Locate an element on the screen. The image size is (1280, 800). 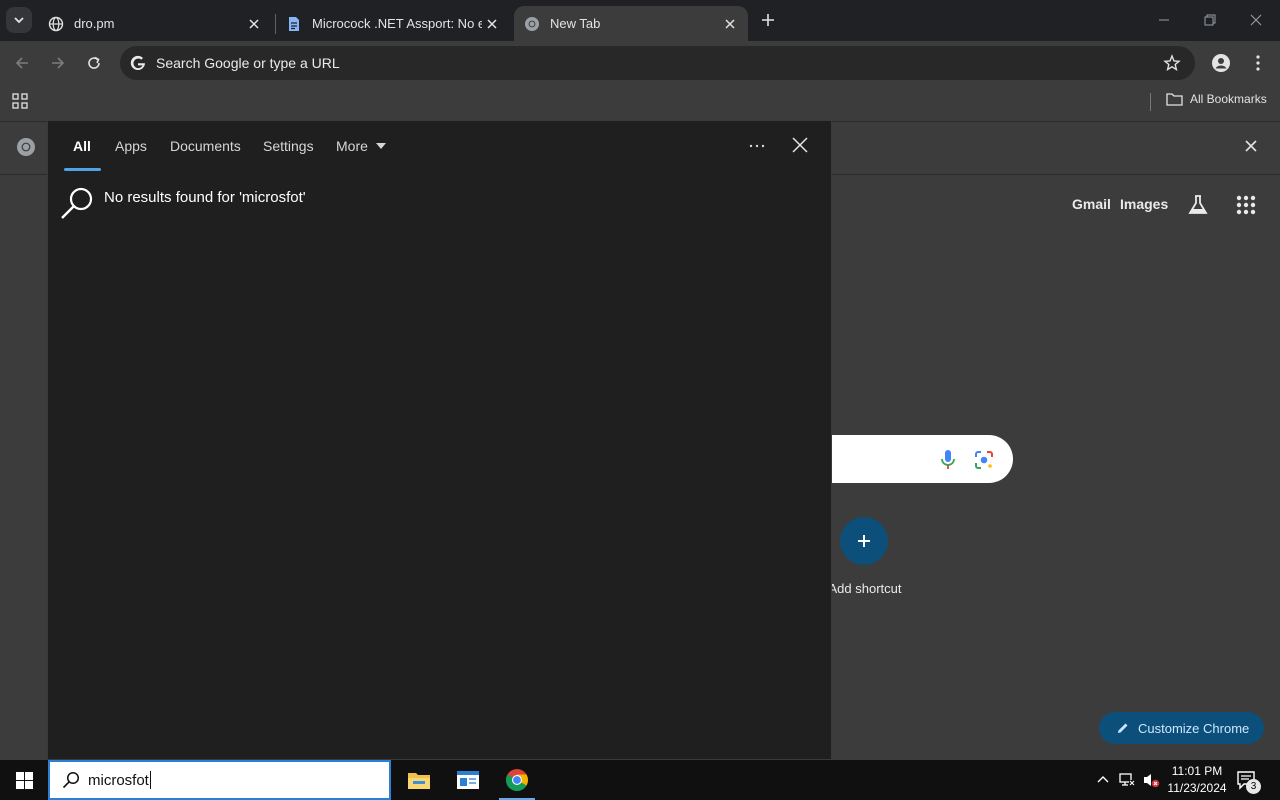
chevron-up-icon is located at coordinates (1103, 779).